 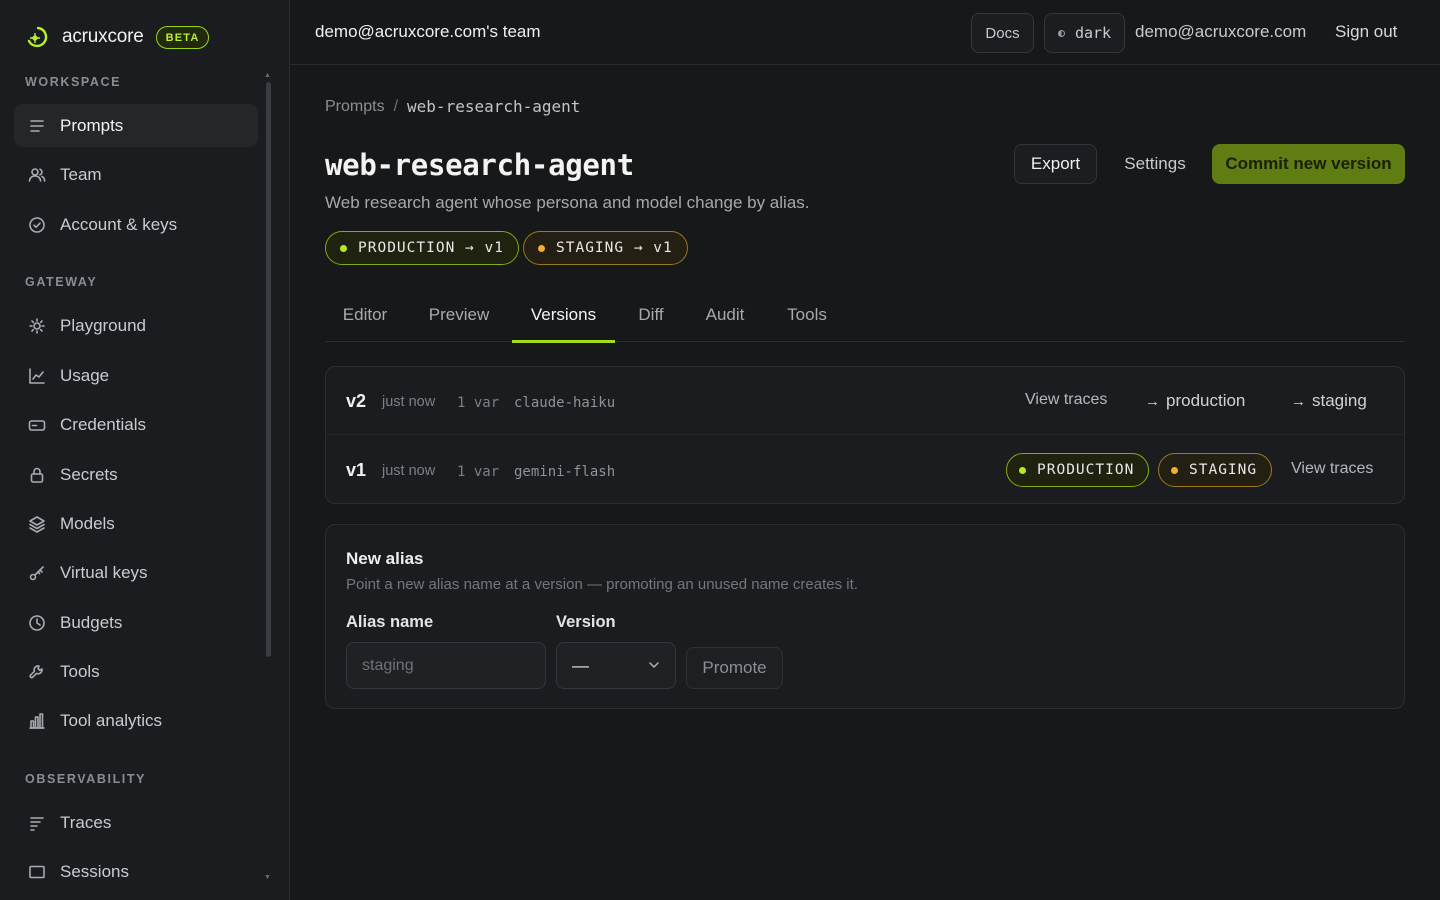 What do you see at coordinates (428, 32) in the screenshot?
I see `team-name: demo@acruxcore.com's team` at bounding box center [428, 32].